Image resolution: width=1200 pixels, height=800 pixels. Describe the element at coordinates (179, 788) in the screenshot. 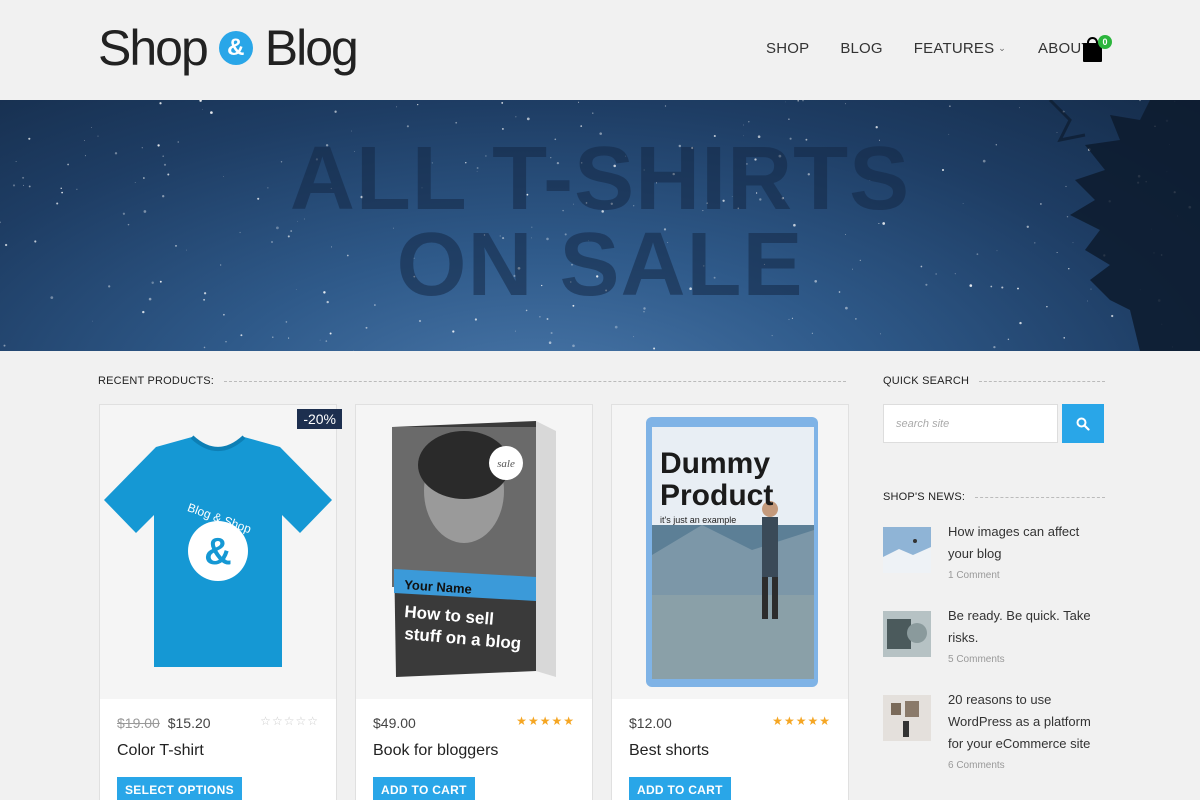

I see `select-options-button: SELECT OPTIONS` at that location.